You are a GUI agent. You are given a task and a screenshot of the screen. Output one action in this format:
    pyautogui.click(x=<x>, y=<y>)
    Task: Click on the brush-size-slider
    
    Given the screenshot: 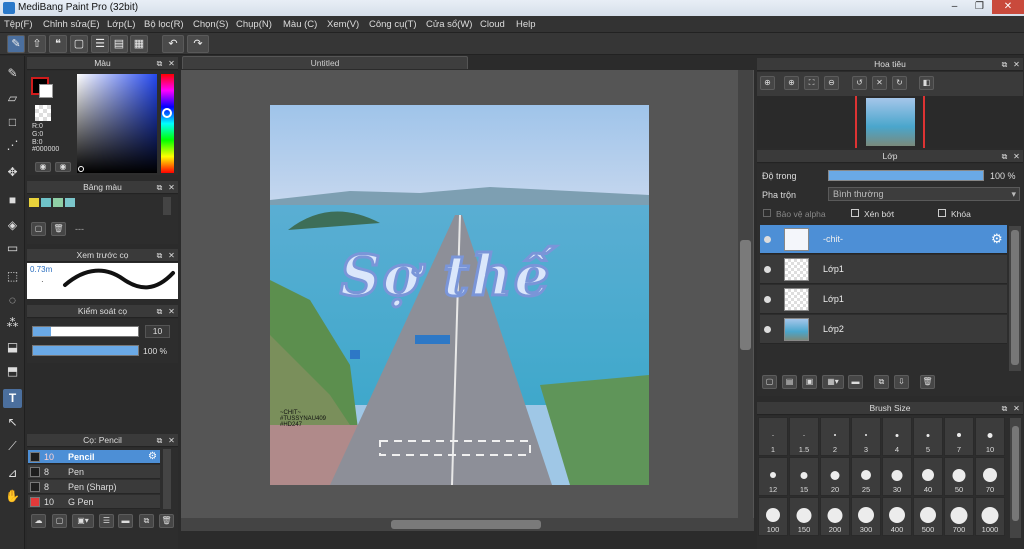 What is the action you would take?
    pyautogui.click(x=85, y=331)
    